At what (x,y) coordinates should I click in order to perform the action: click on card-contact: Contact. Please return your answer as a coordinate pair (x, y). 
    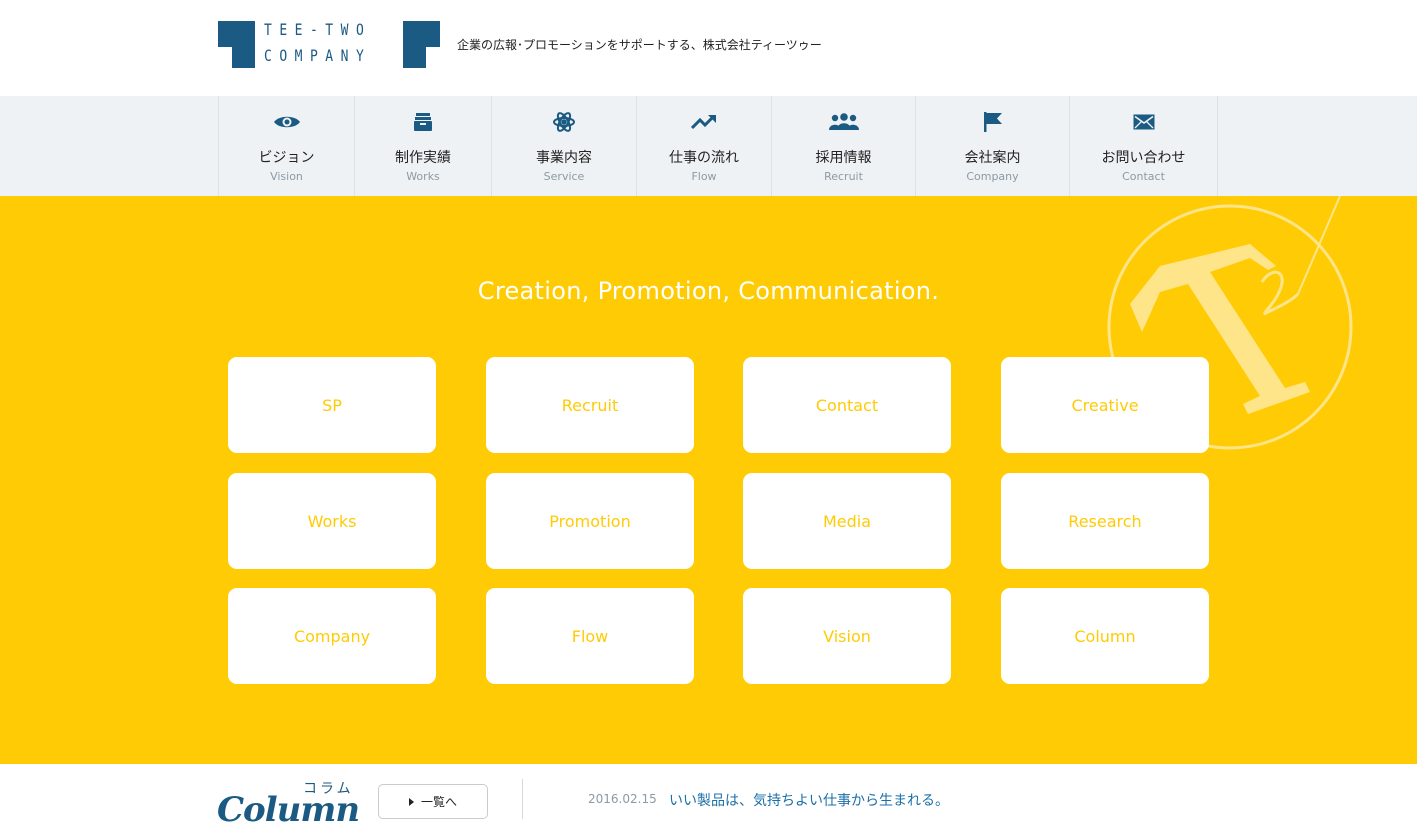
    Looking at the image, I should click on (847, 405).